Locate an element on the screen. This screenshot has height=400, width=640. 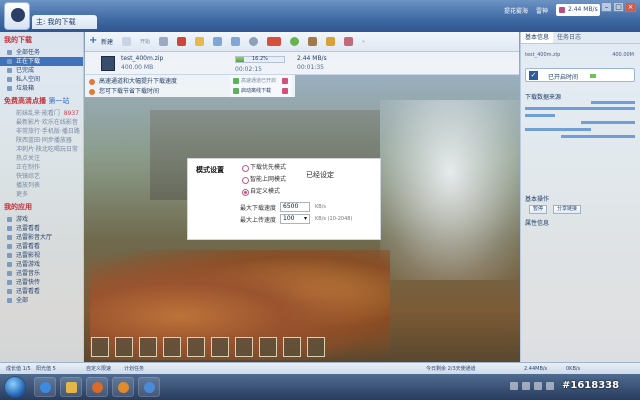
photo-icon is located at coordinates (313, 41).